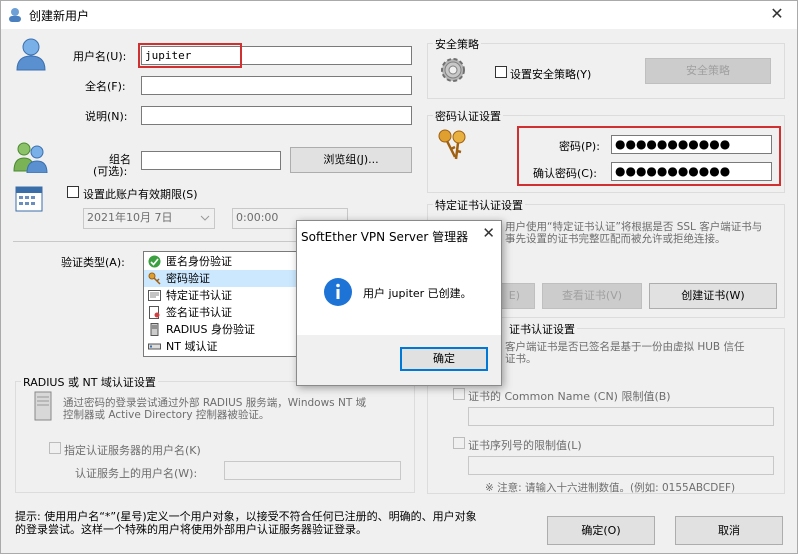 This screenshot has height=554, width=798. What do you see at coordinates (592, 296) in the screenshot?
I see `view-cert-button: 查看证书(V)` at bounding box center [592, 296].